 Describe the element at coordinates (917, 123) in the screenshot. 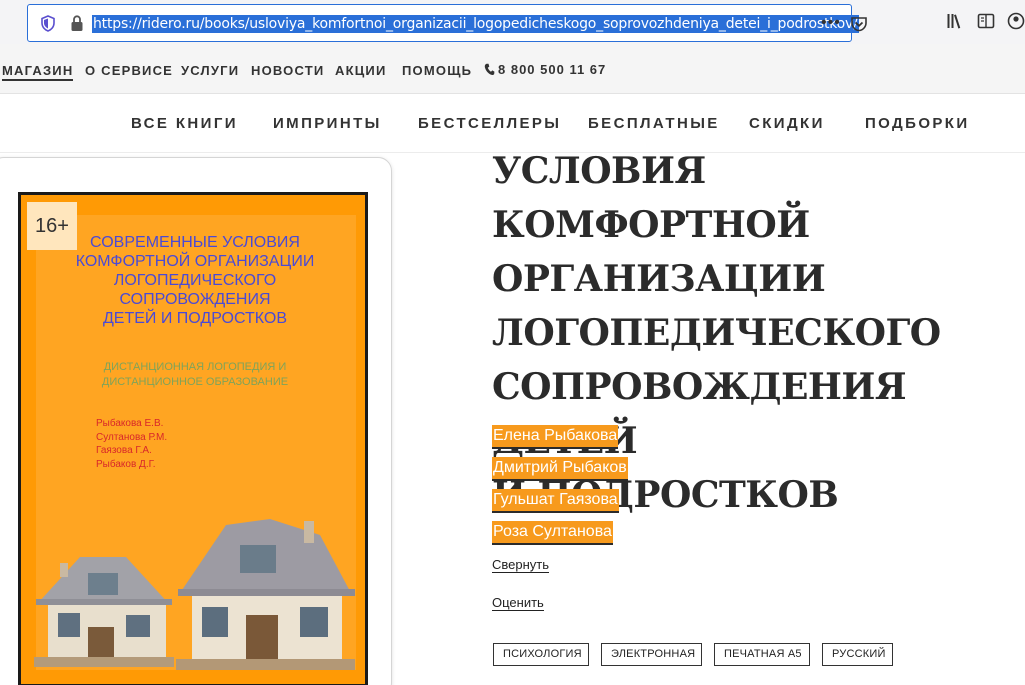

I see `category-collections: ПОДБОРКИ` at that location.